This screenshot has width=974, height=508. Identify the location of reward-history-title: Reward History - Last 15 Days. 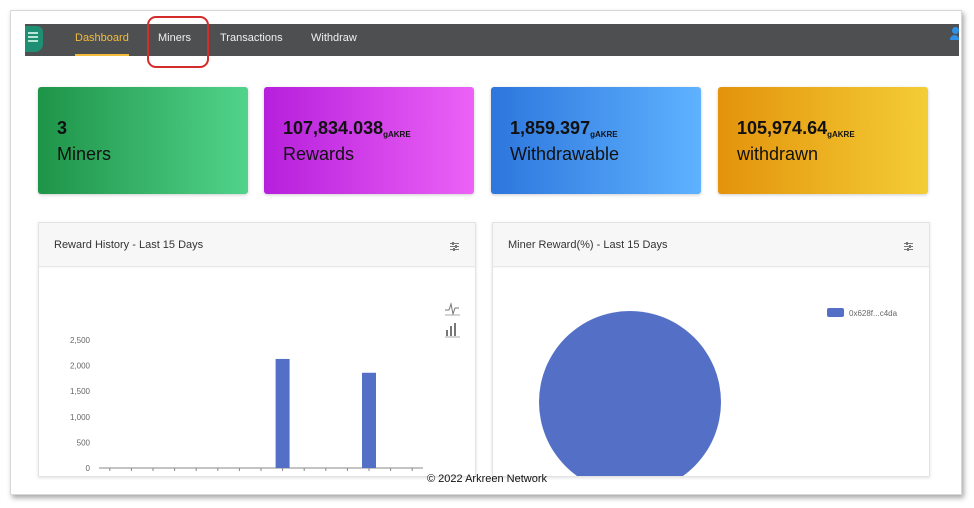
(129, 245).